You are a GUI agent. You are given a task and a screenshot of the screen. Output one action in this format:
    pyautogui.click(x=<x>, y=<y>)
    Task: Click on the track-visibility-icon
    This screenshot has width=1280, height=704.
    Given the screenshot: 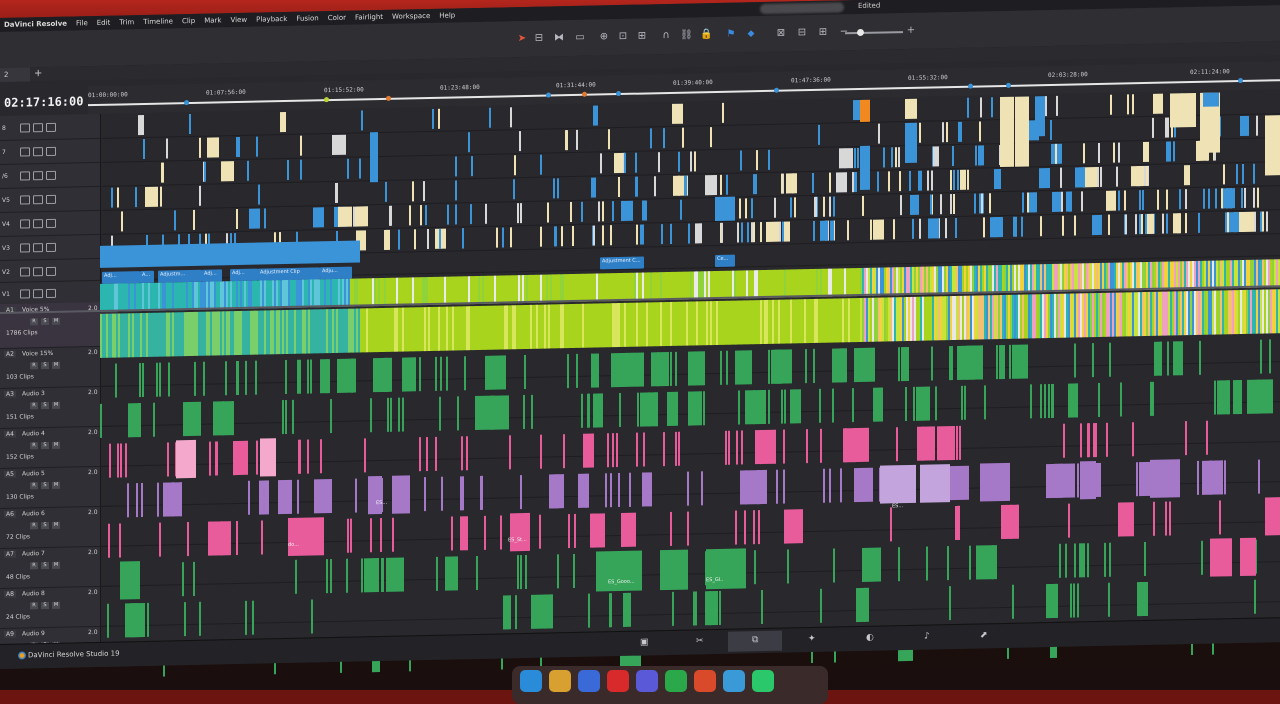 What is the action you would take?
    pyautogui.click(x=51, y=223)
    